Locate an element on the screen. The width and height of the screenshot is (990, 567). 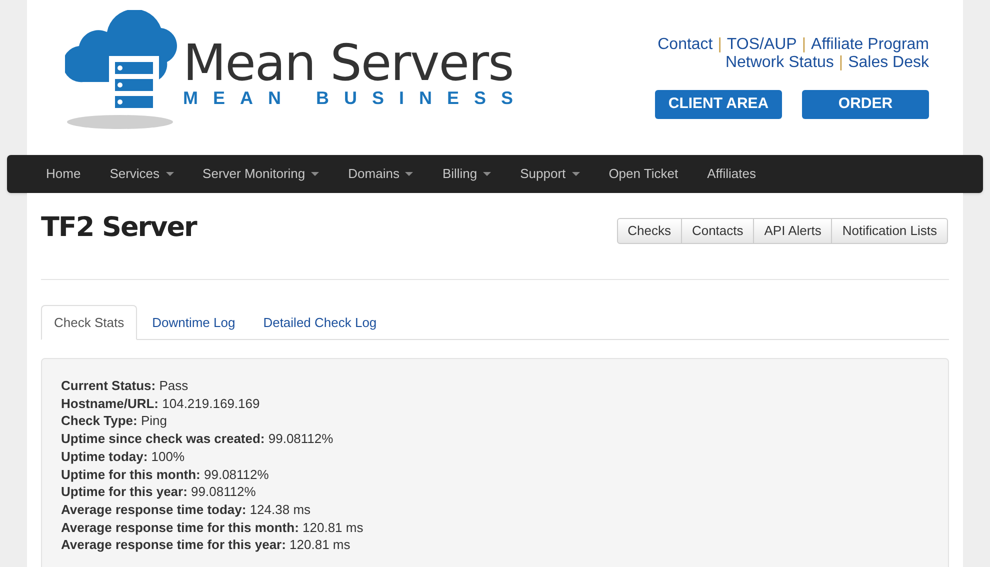
tab: Check Stats is located at coordinates (89, 322).